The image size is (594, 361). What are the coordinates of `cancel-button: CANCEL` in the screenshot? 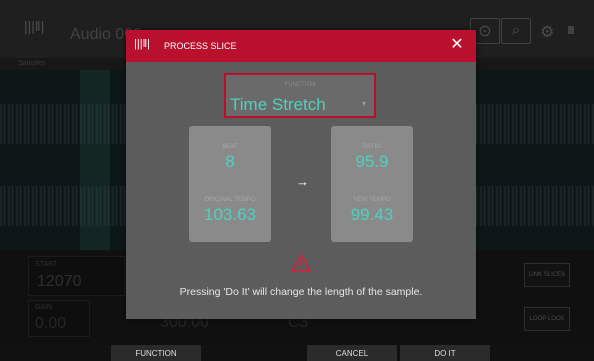 It's located at (352, 353).